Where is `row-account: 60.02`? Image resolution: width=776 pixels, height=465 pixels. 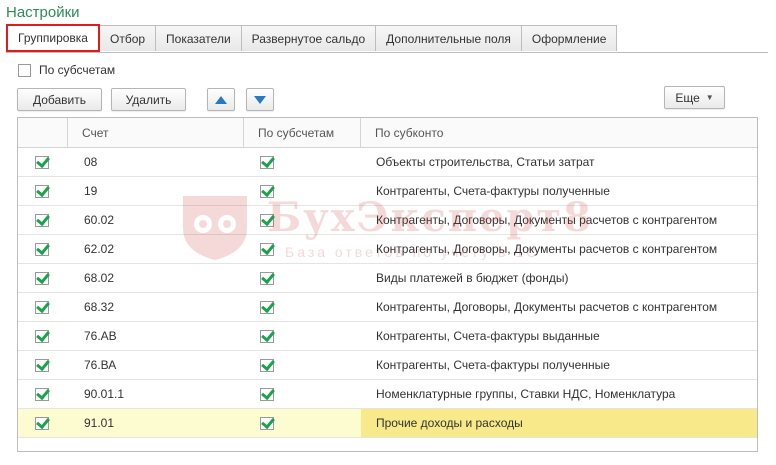
row-account: 60.02 is located at coordinates (99, 220).